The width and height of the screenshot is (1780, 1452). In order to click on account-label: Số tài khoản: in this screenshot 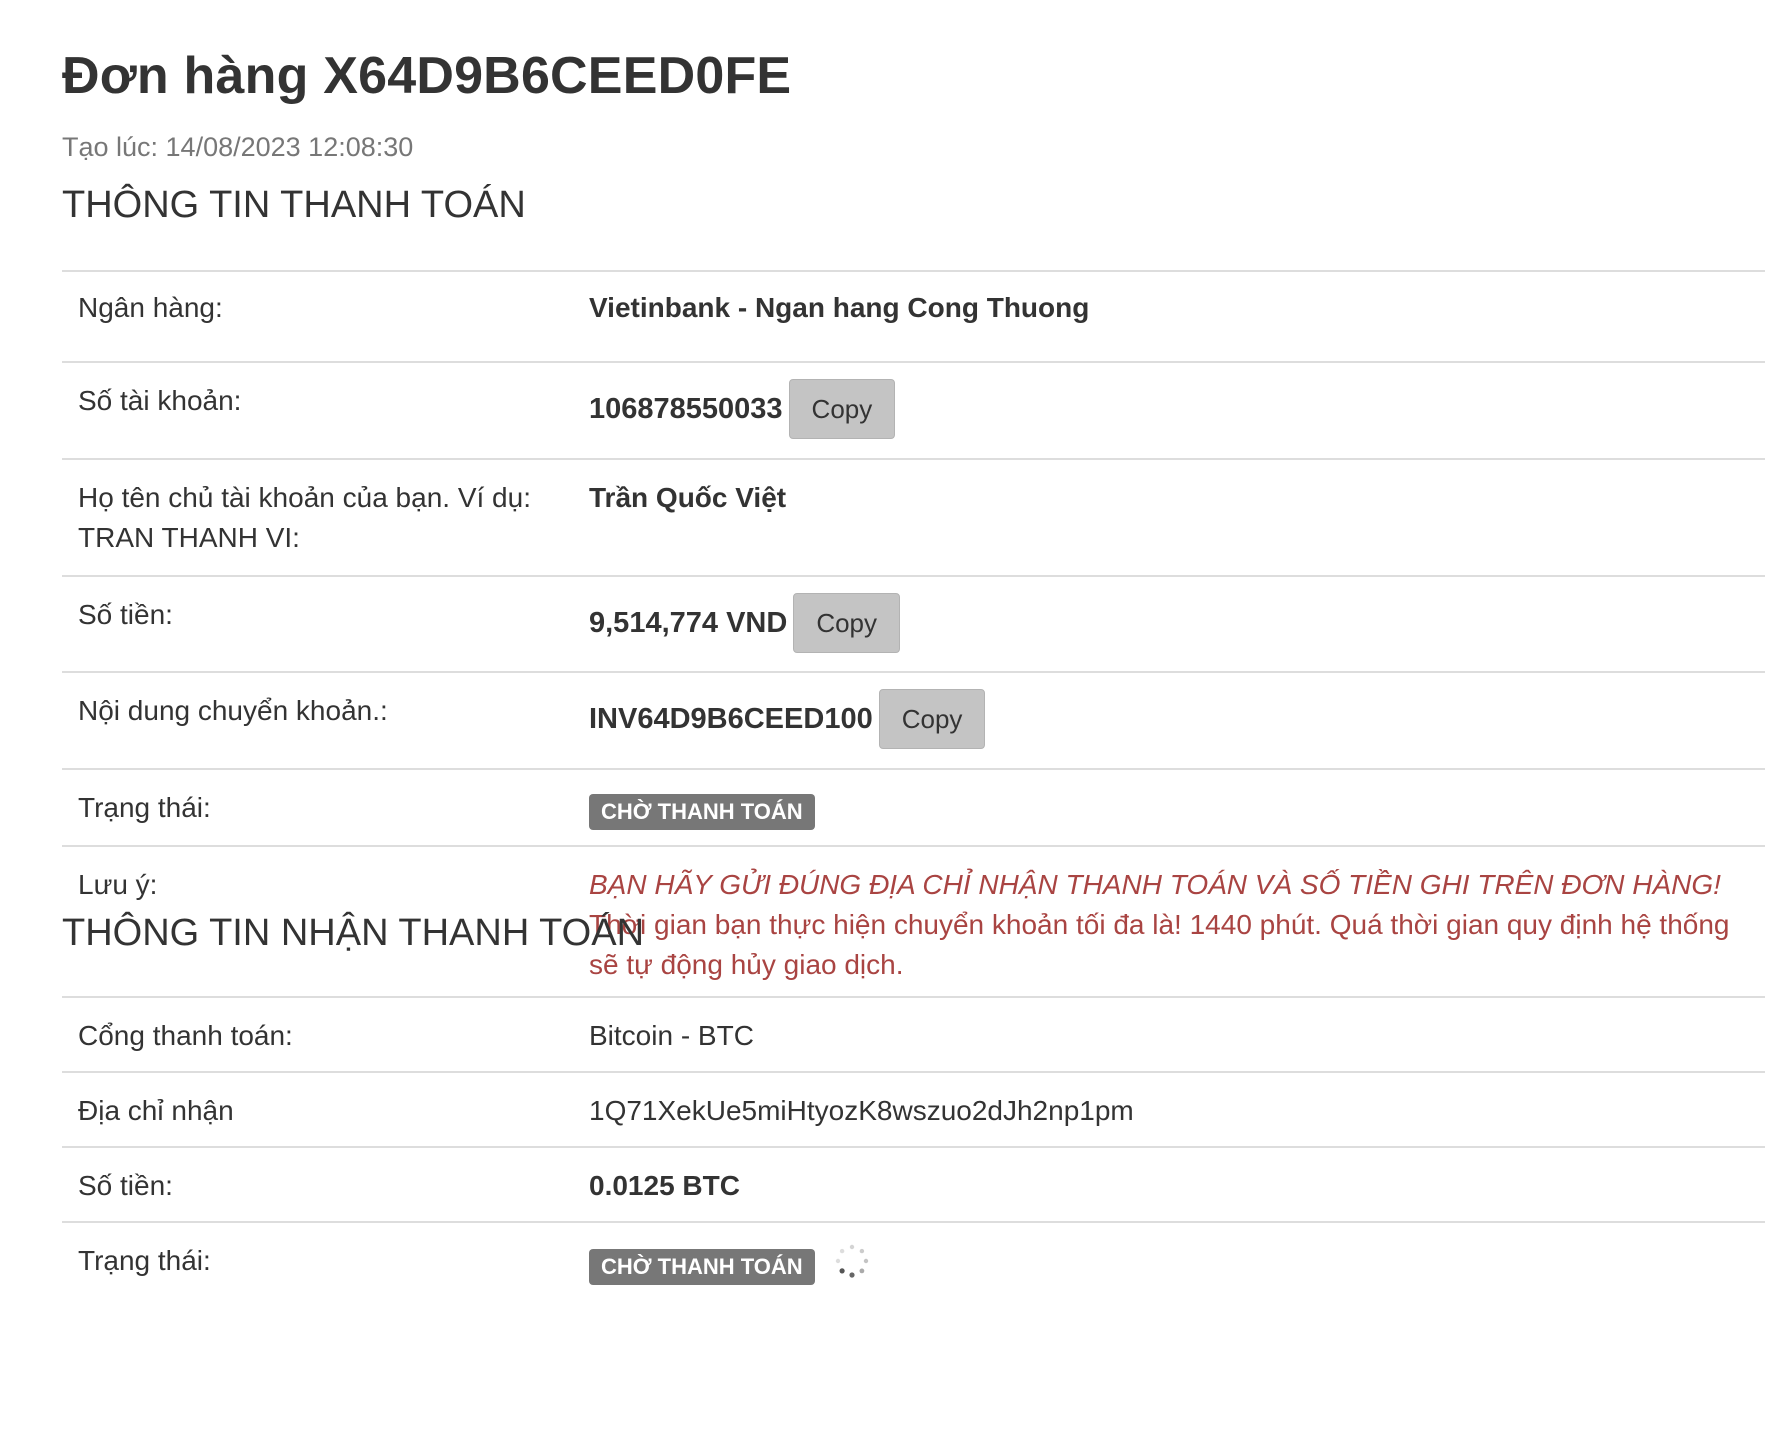, I will do `click(317, 410)`.